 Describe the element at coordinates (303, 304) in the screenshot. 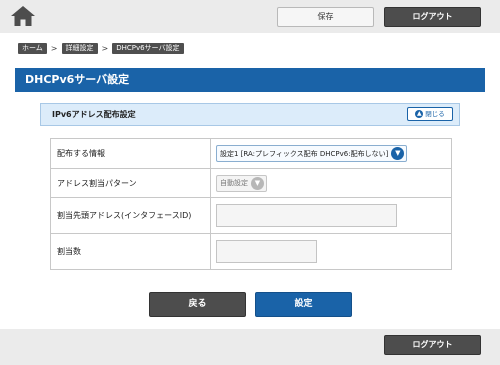

I see `apply-button: 設定` at that location.